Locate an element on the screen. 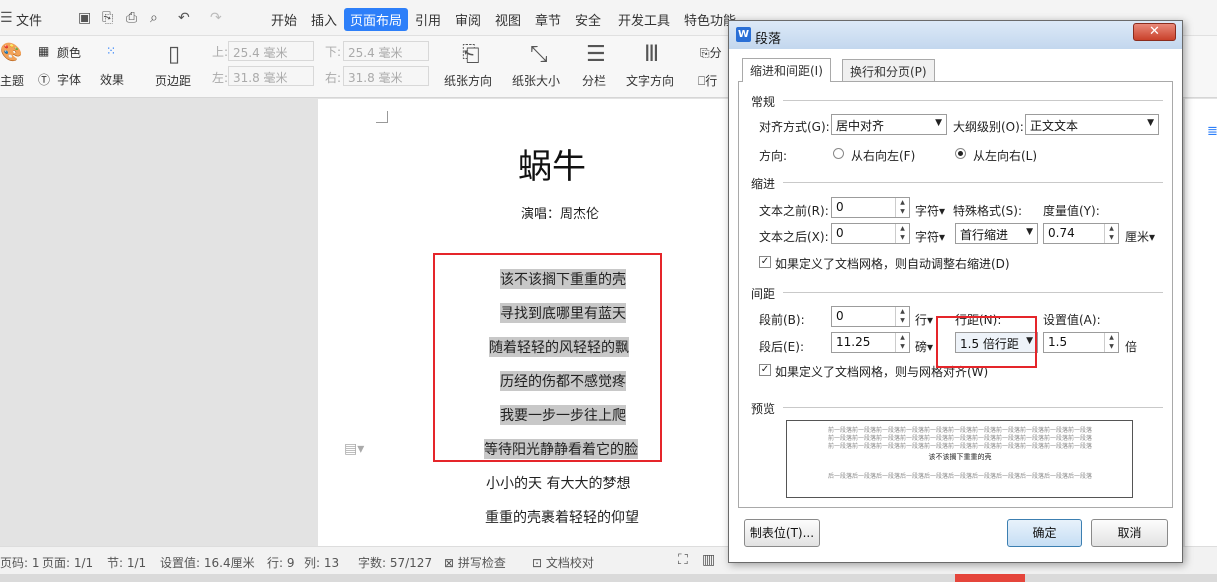  tab-security: 安全 is located at coordinates (588, 19).